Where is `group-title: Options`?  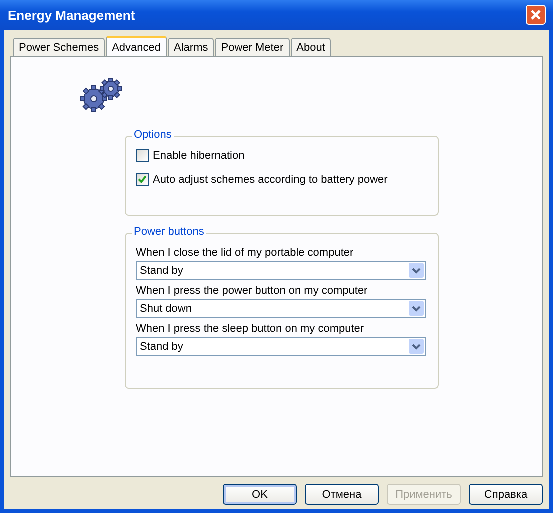
group-title: Options is located at coordinates (153, 135).